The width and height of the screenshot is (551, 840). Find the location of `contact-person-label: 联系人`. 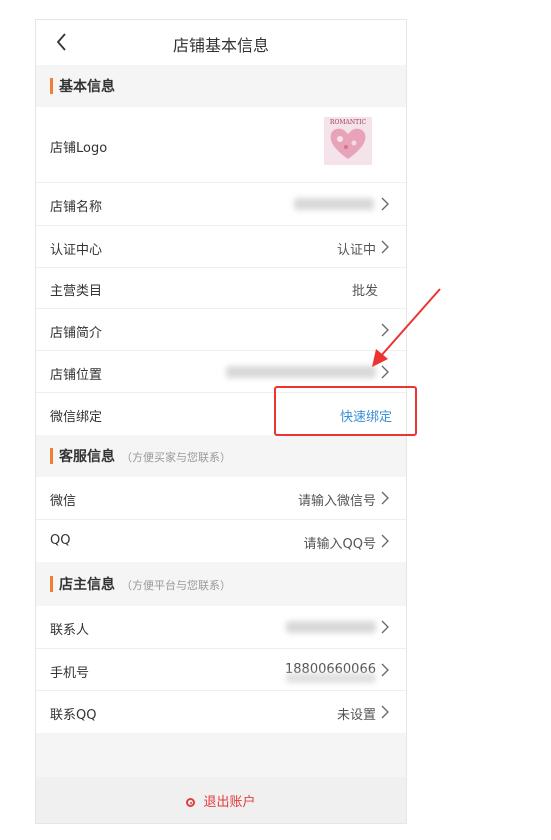

contact-person-label: 联系人 is located at coordinates (70, 630).